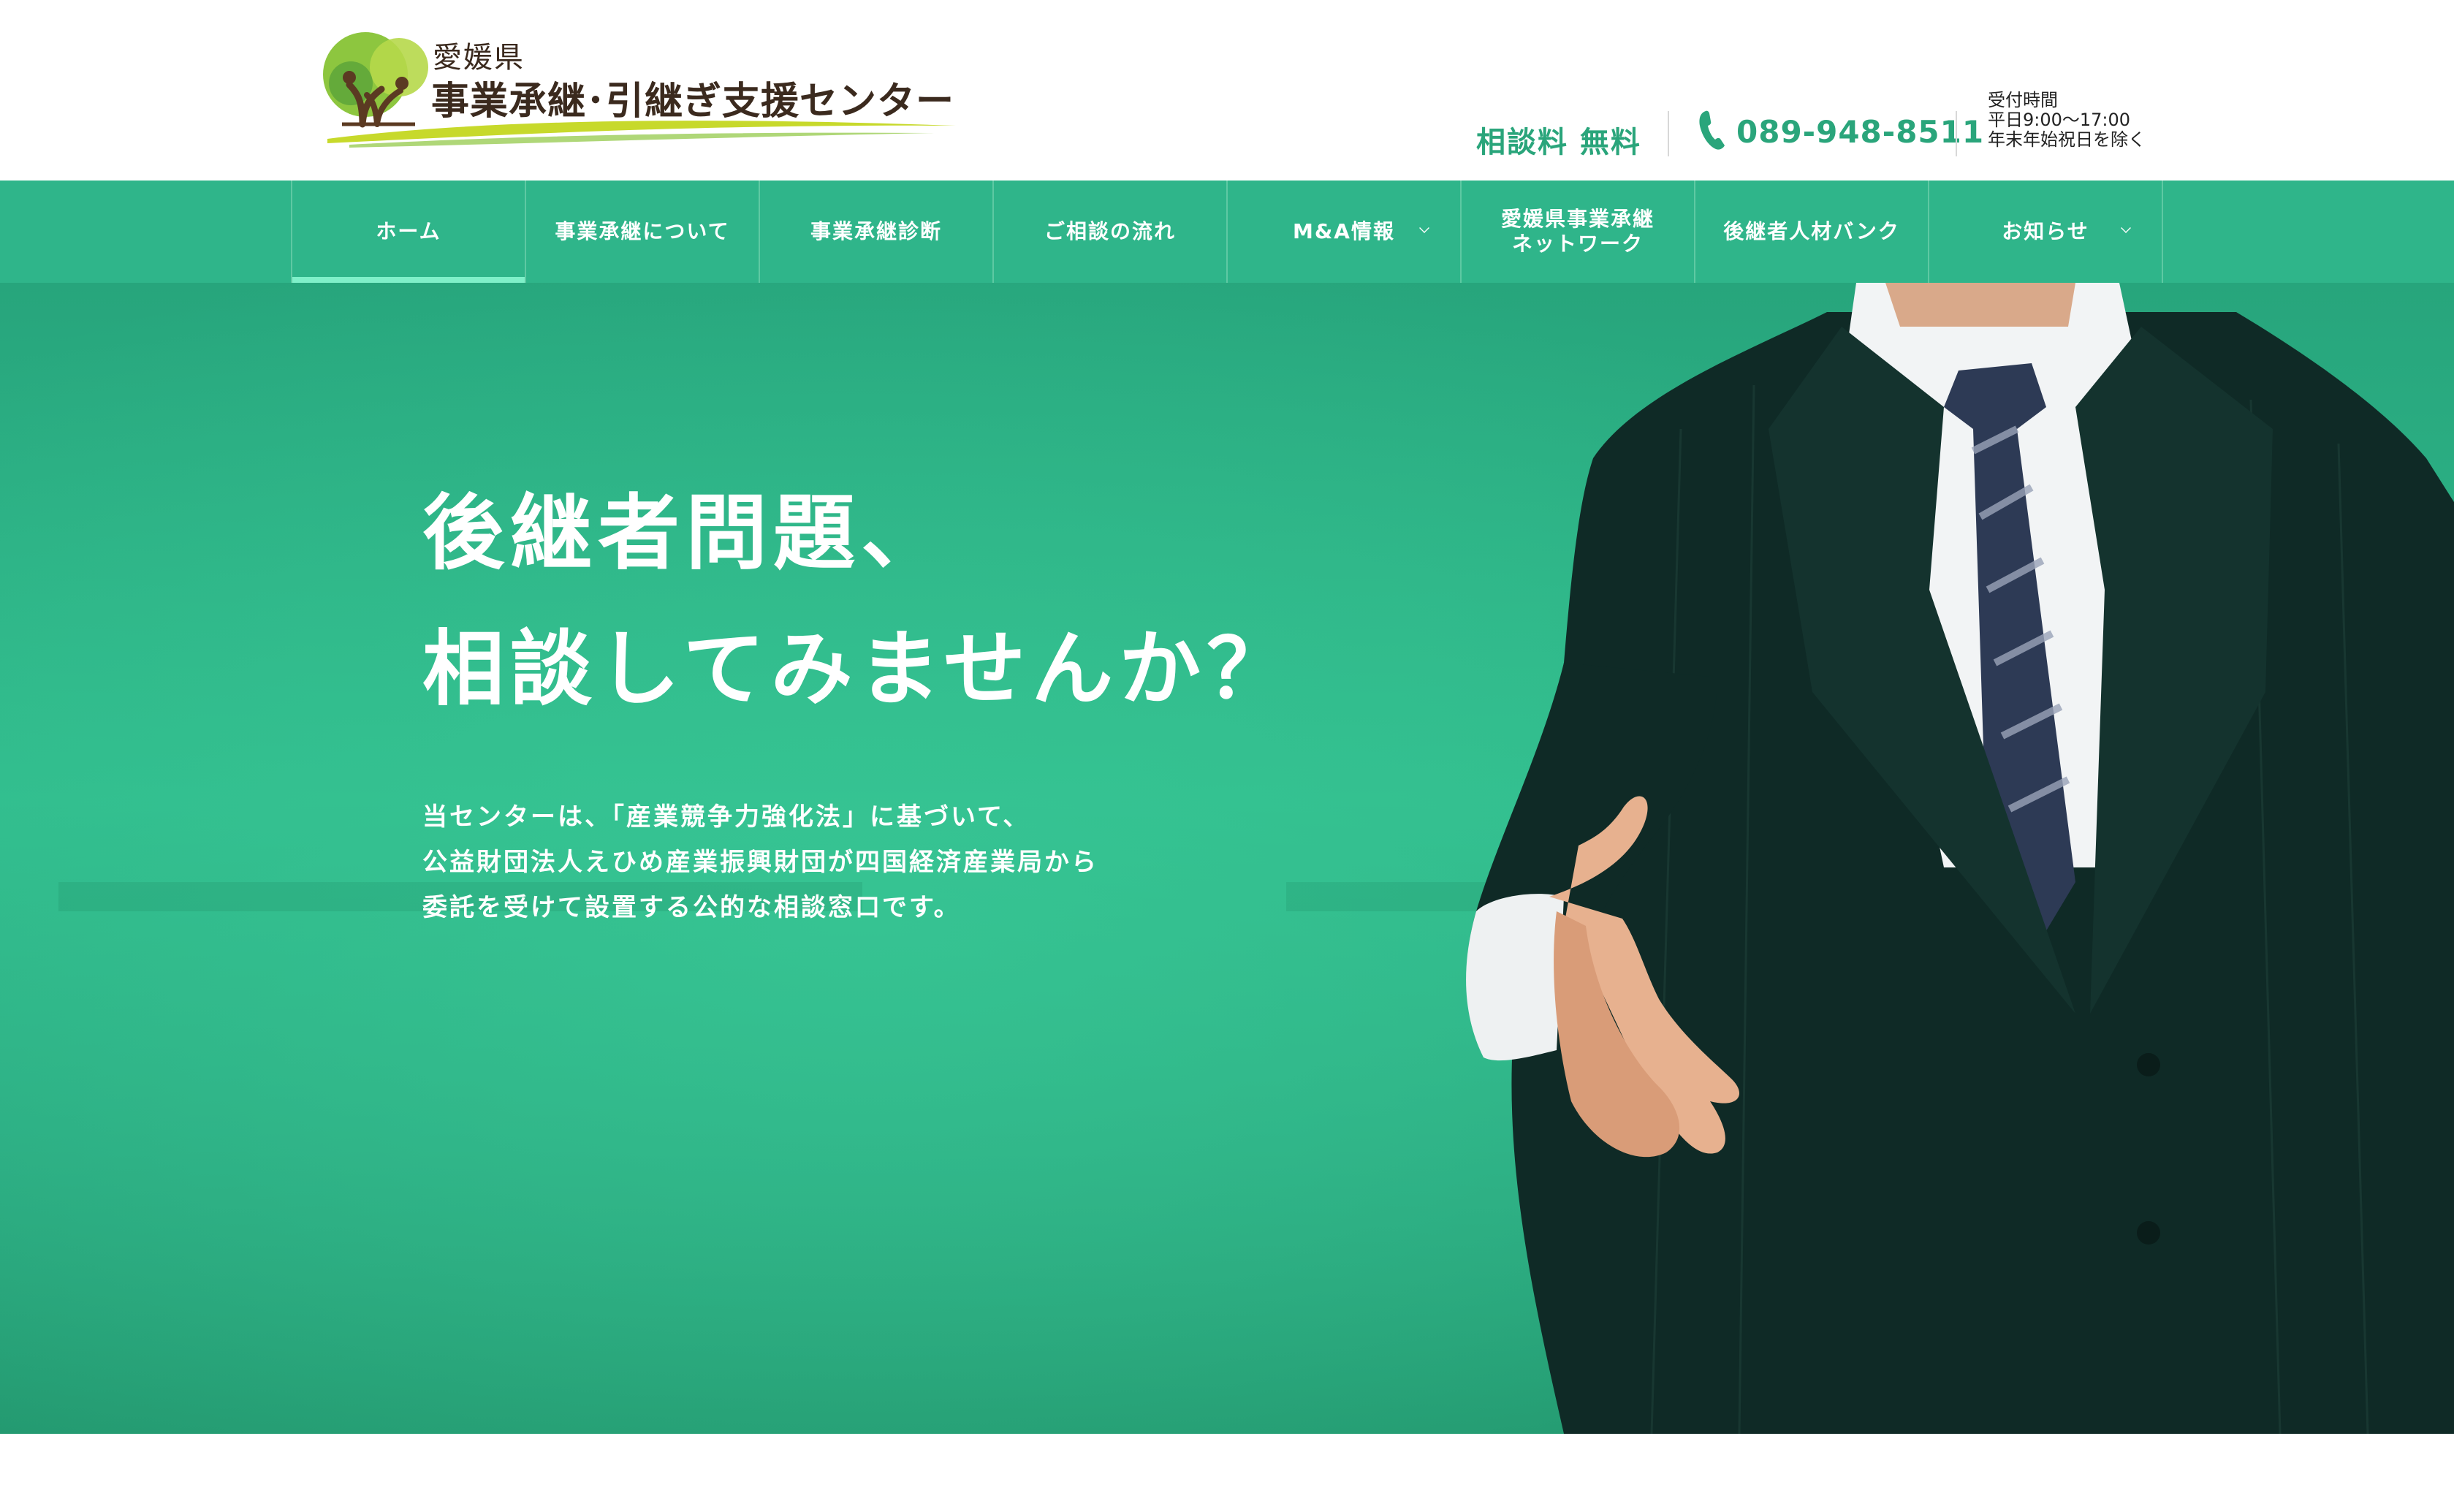  I want to click on nav-item-news: お知らせ, so click(2046, 232).